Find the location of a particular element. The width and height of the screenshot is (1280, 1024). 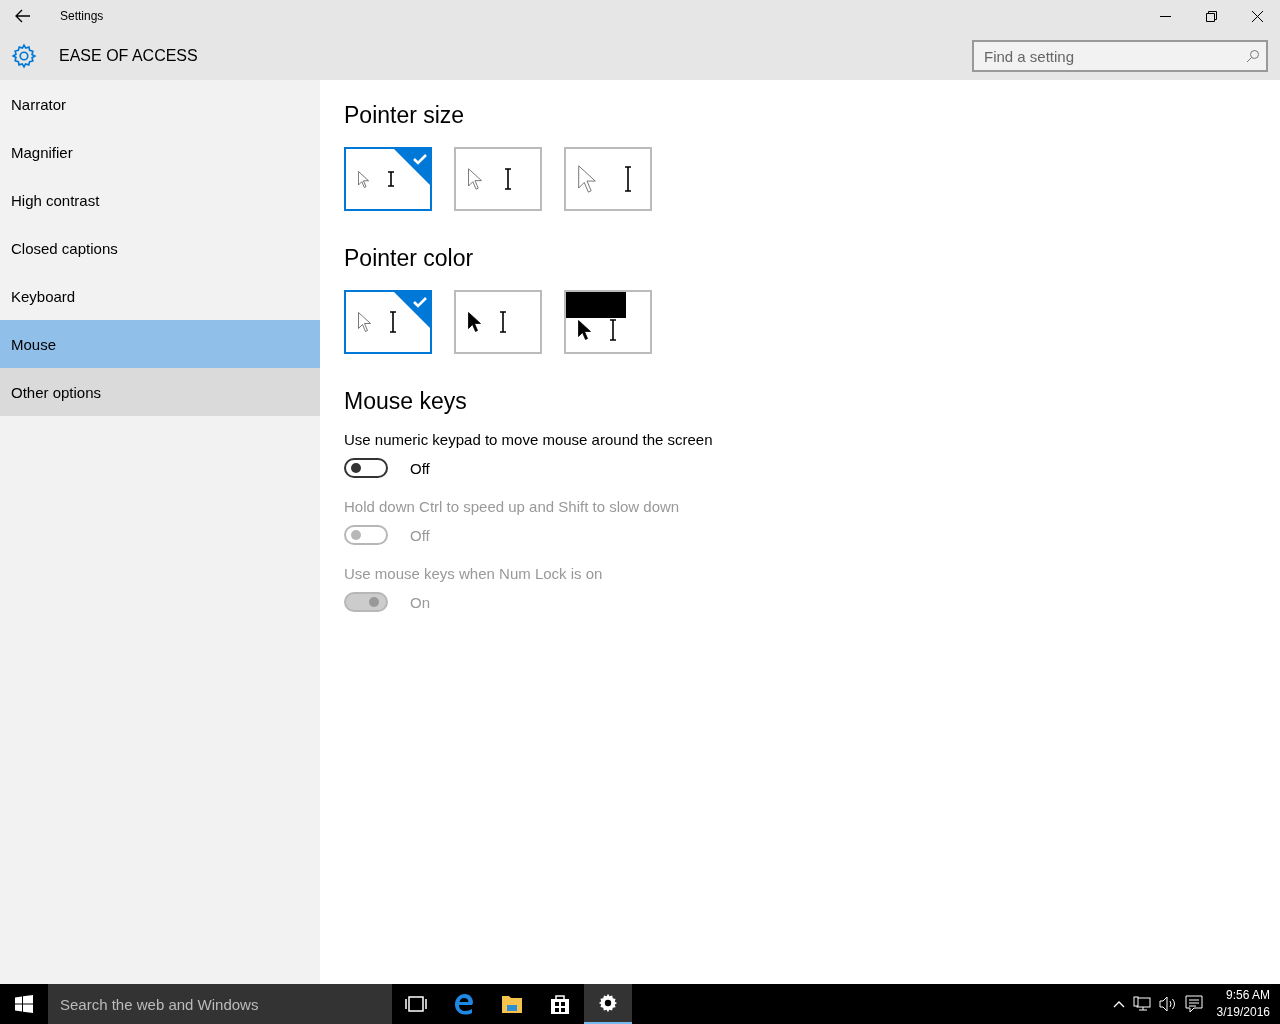

toggle-state-label: On is located at coordinates (420, 602).